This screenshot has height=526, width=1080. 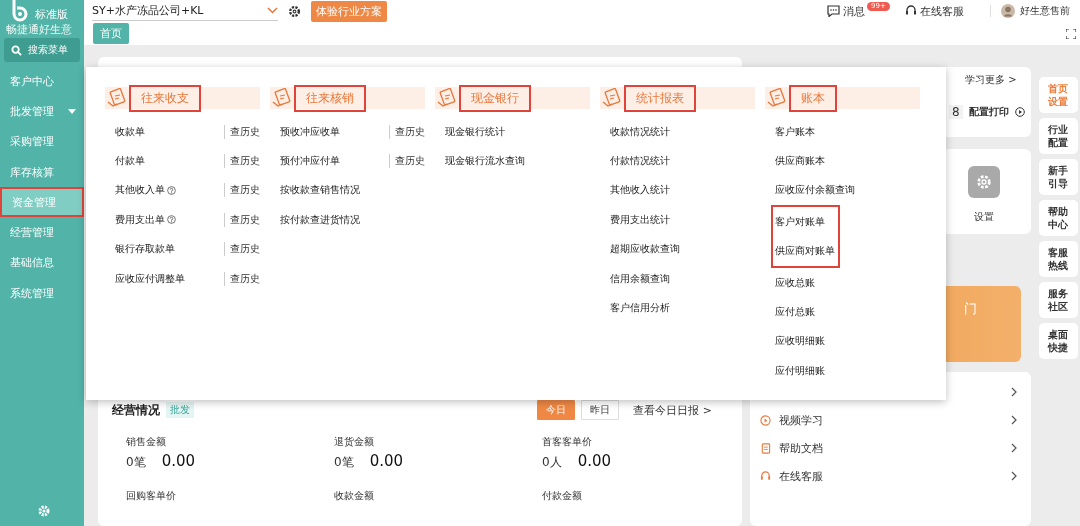 What do you see at coordinates (140, 190) in the screenshot?
I see `menu-item: 其他收入单` at bounding box center [140, 190].